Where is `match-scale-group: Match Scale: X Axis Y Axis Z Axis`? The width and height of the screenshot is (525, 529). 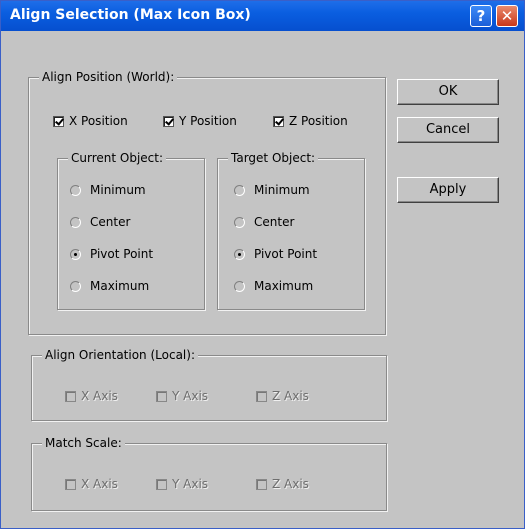
match-scale-group: Match Scale: X Axis Y Axis Z Axis is located at coordinates (209, 473).